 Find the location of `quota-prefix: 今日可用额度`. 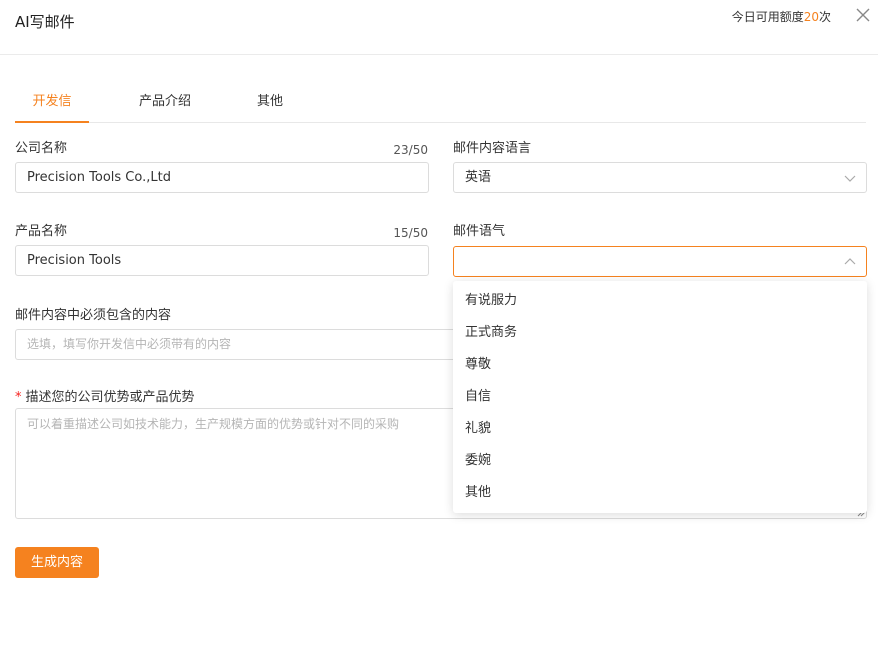

quota-prefix: 今日可用额度 is located at coordinates (767, 17).